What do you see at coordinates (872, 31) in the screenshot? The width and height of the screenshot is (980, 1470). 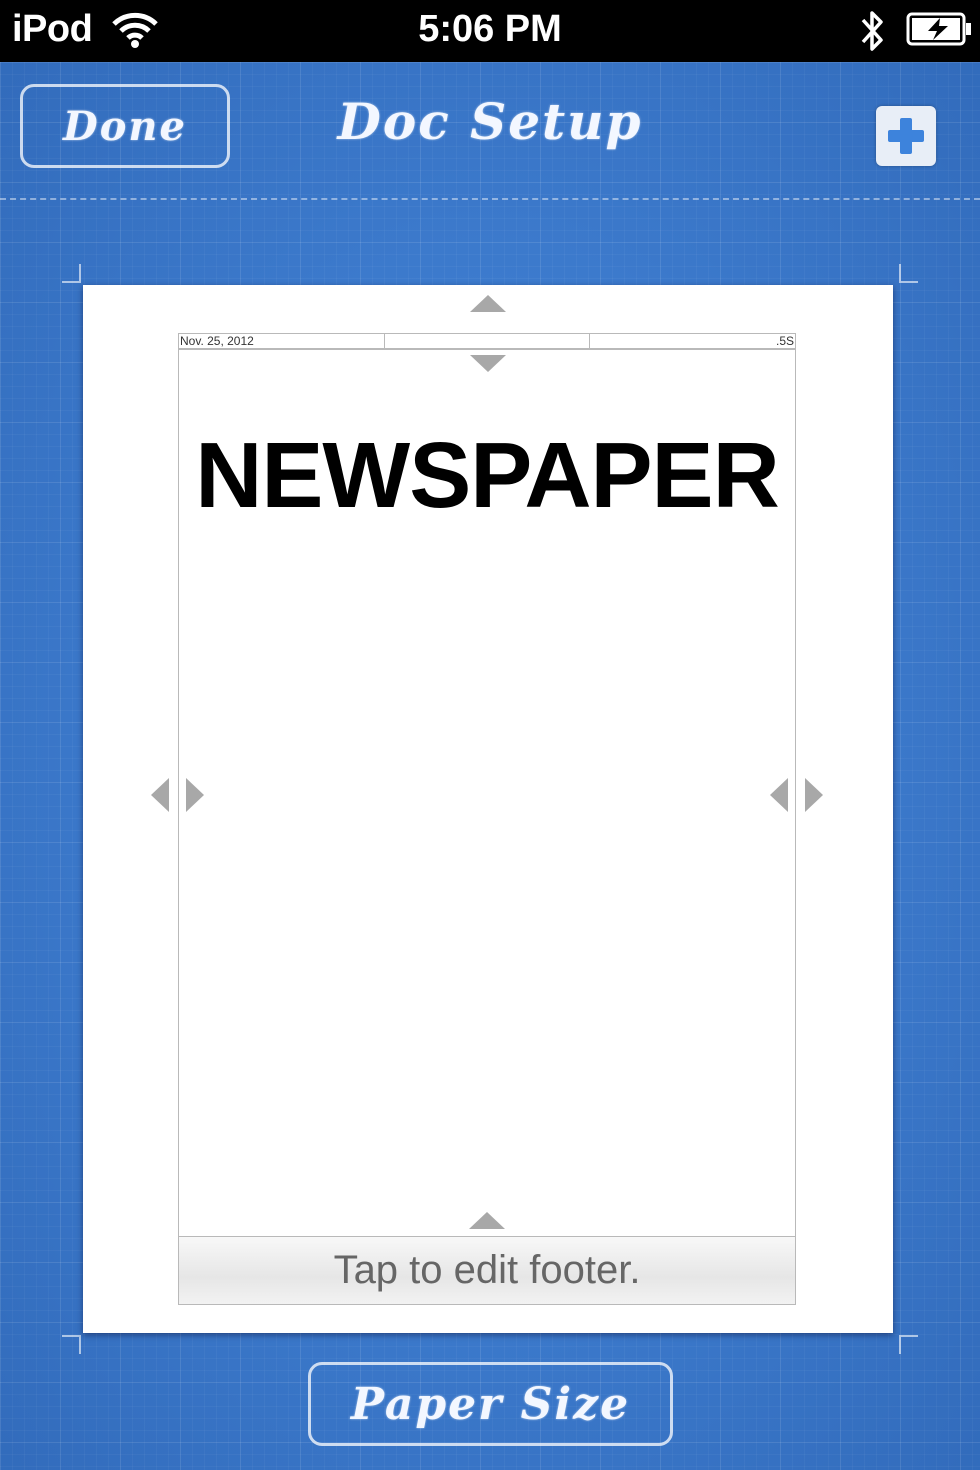 I see `bluetooth-icon` at bounding box center [872, 31].